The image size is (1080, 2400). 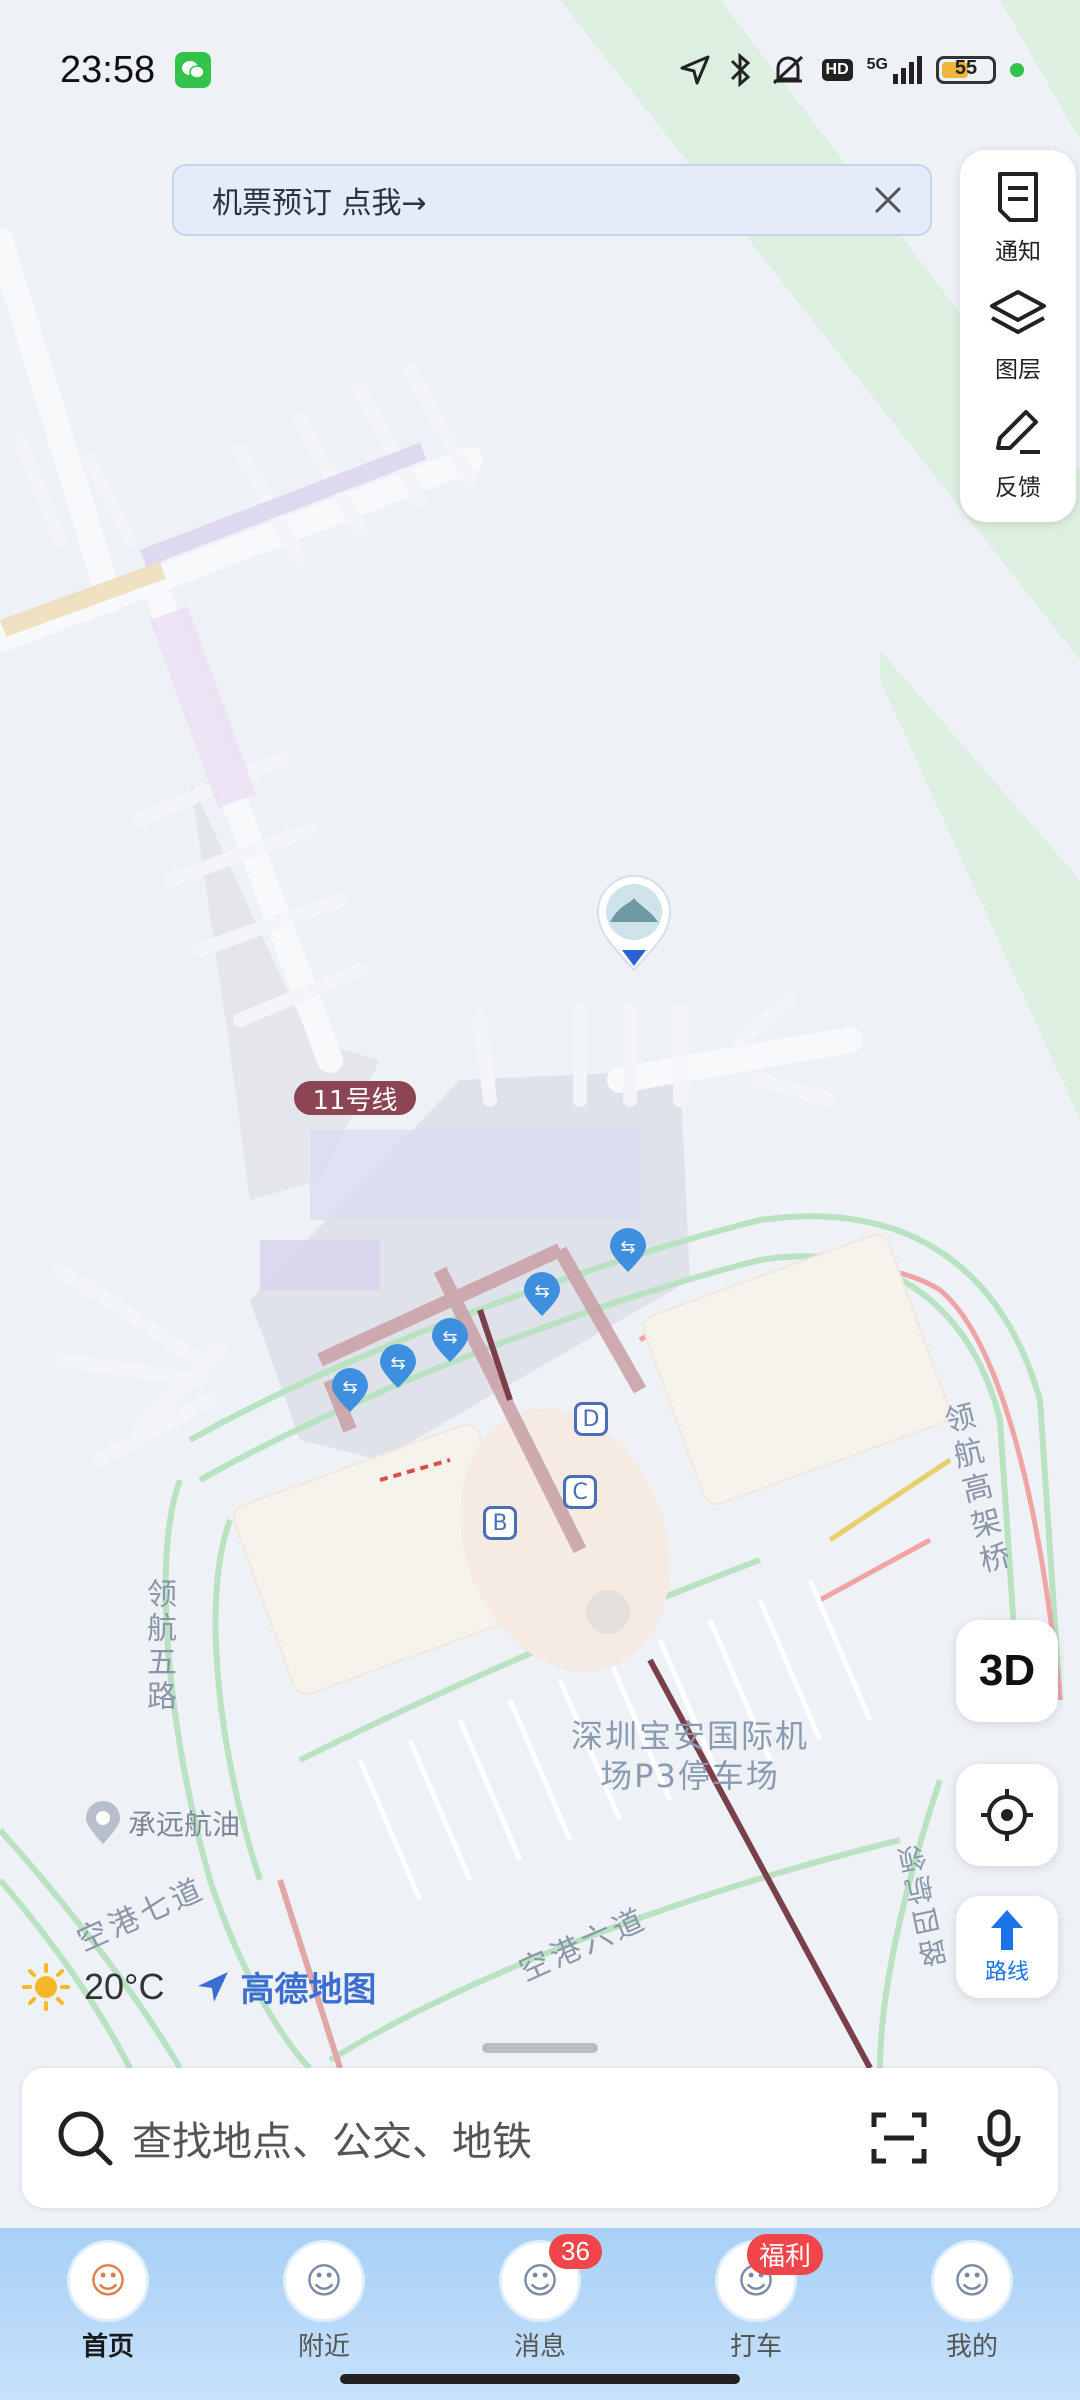 I want to click on gate-marker-c: C, so click(x=580, y=1492).